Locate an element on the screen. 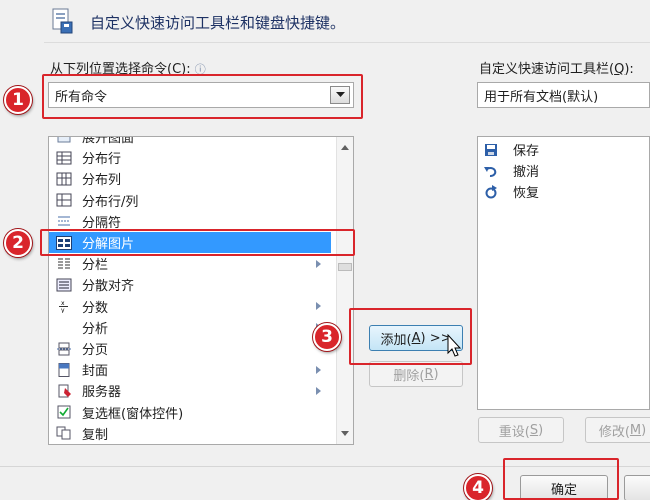 Image resolution: width=650 pixels, height=500 pixels. command-list-item-label: 分布列 is located at coordinates (102, 181).